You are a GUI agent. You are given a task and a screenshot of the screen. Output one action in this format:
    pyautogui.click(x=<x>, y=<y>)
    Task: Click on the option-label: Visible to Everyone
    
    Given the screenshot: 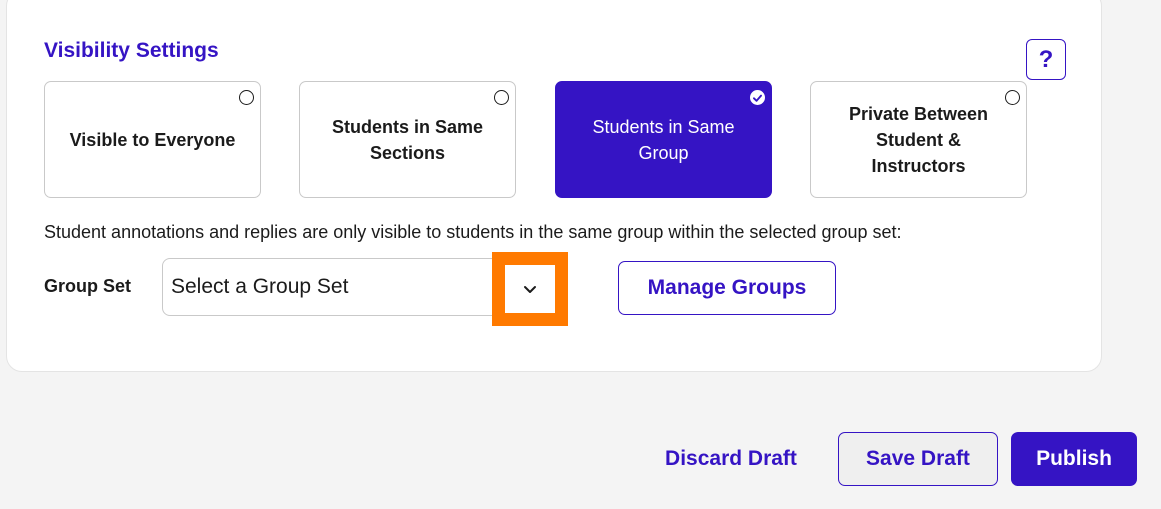 What is the action you would take?
    pyautogui.click(x=152, y=139)
    